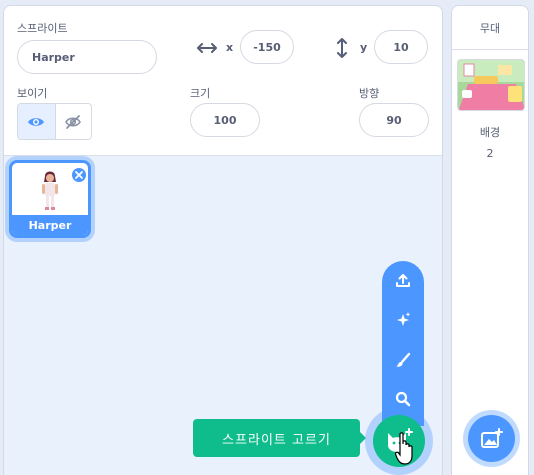 This screenshot has width=534, height=475. I want to click on image-plus-icon, so click(491, 437).